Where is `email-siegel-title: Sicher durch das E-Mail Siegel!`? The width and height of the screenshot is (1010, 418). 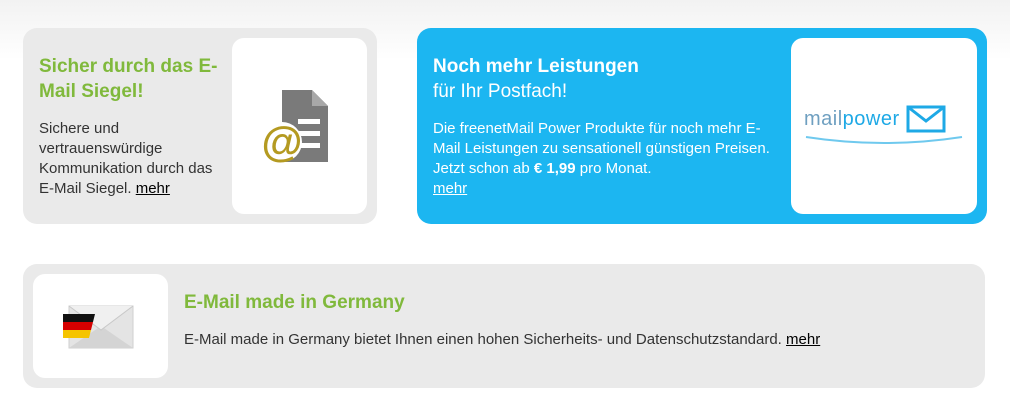
email-siegel-title: Sicher durch das E-Mail Siegel! is located at coordinates (128, 79).